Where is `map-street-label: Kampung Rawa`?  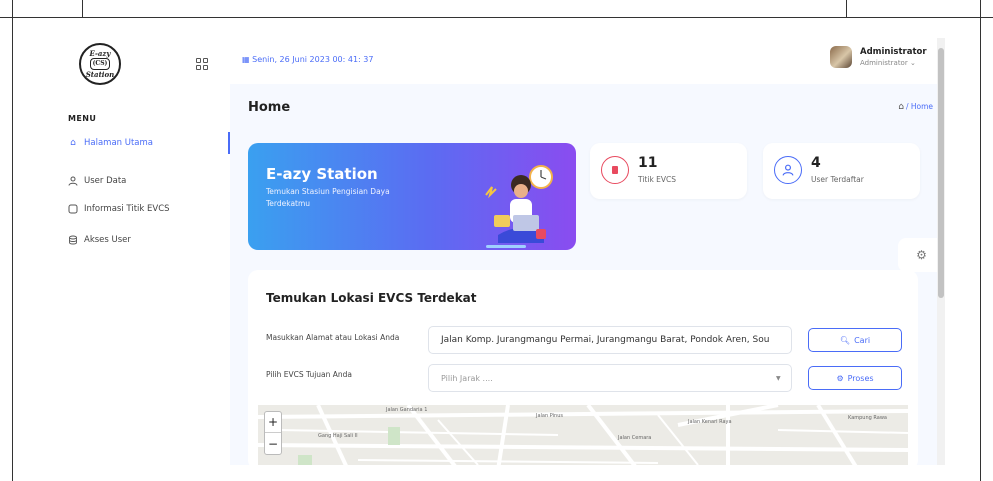 map-street-label: Kampung Rawa is located at coordinates (867, 418).